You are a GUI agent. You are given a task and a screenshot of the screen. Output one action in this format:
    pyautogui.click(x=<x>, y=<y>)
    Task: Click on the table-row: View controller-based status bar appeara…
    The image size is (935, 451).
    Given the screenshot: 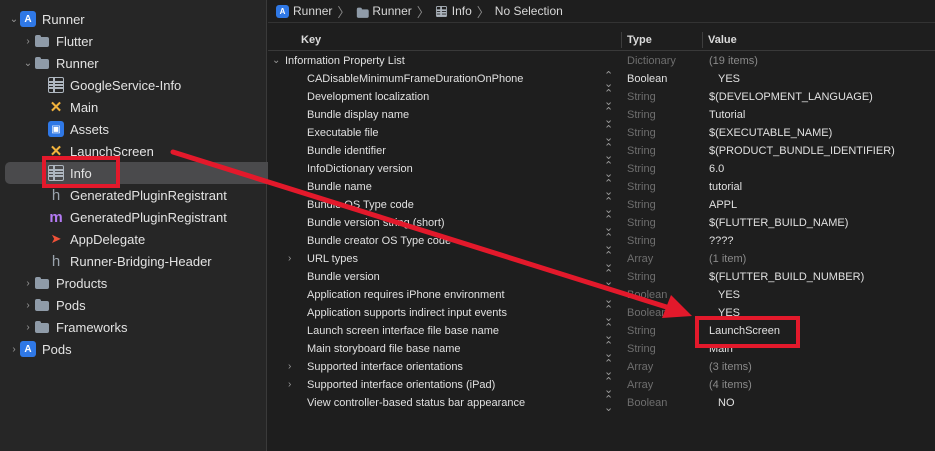 What is the action you would take?
    pyautogui.click(x=601, y=404)
    